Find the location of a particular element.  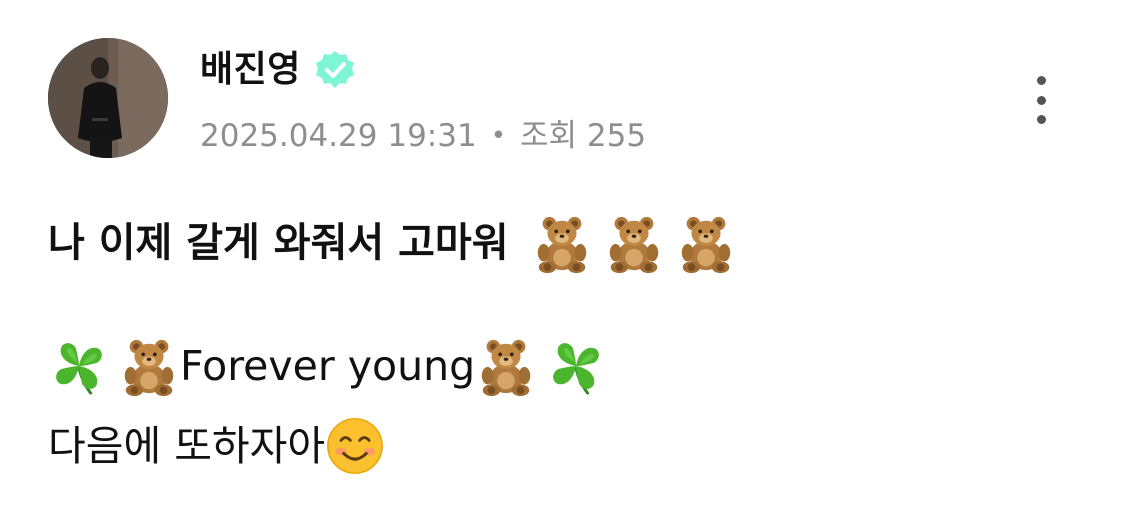

post-body-text-1: Forever young is located at coordinates (328, 366).